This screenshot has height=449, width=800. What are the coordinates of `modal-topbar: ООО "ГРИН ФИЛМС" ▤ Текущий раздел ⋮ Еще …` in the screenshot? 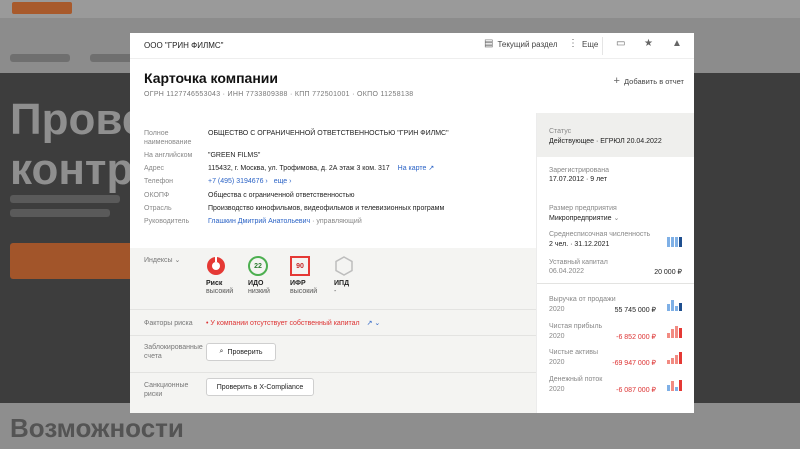 It's located at (412, 46).